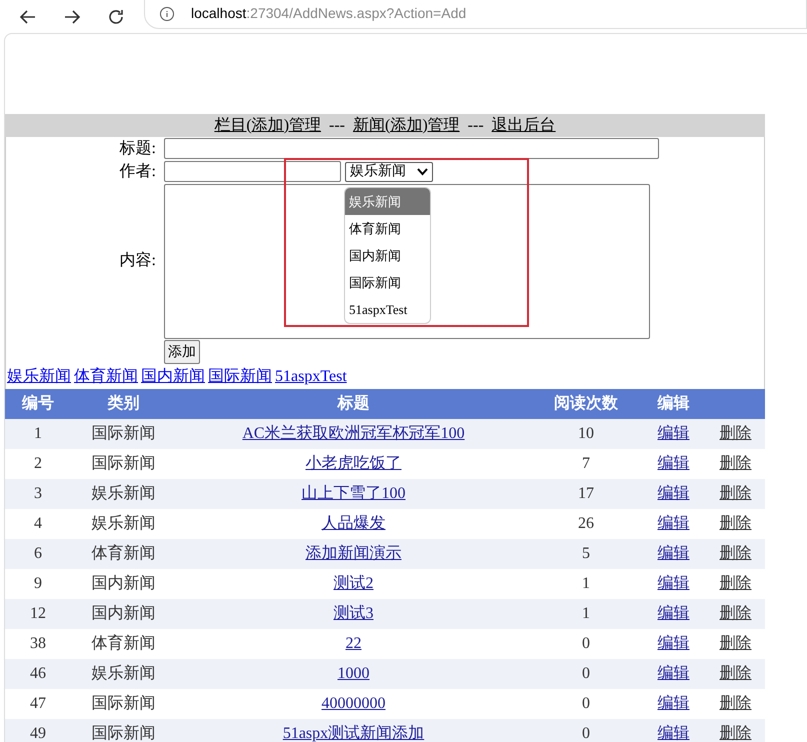 The image size is (807, 742). I want to click on nav-link: 新闻(添加)管理, so click(406, 126).